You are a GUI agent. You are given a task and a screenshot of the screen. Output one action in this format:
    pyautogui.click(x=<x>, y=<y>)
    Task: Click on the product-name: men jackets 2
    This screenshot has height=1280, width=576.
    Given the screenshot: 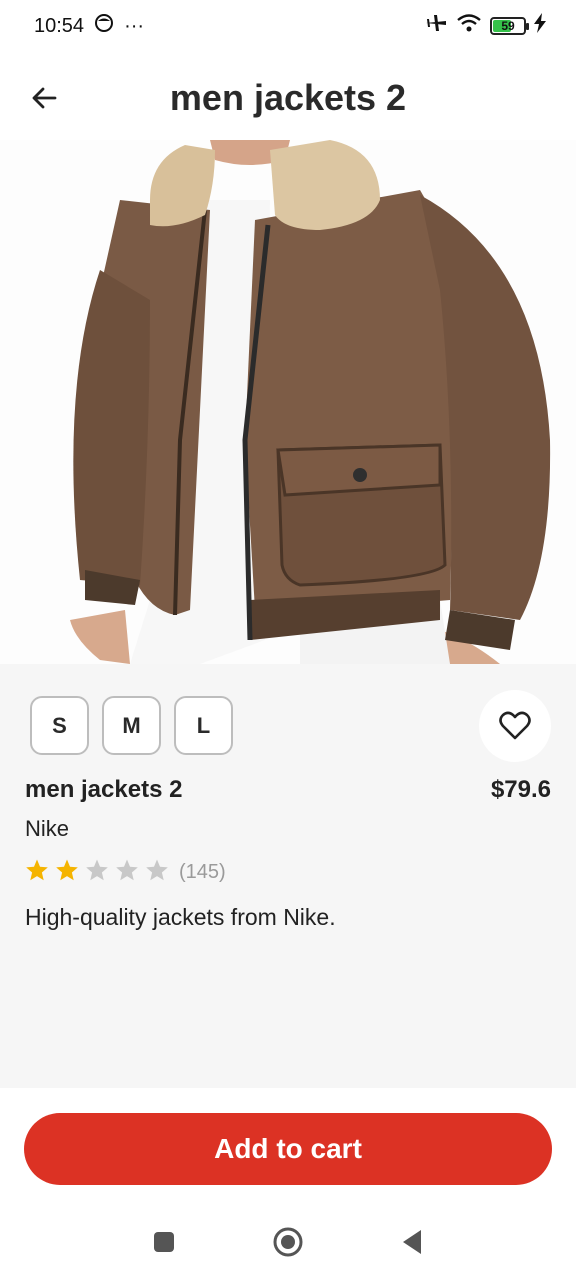 What is the action you would take?
    pyautogui.click(x=104, y=789)
    